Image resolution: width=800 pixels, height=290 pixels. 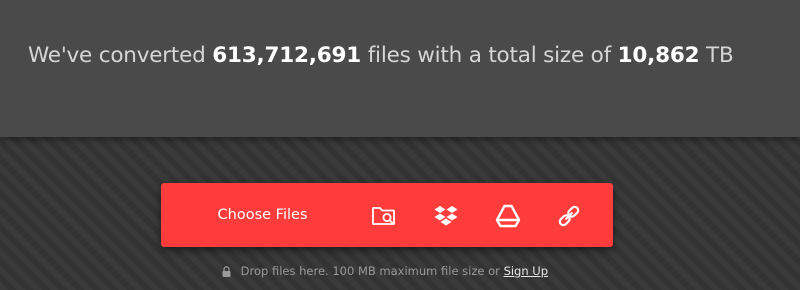 I want to click on stats-prefix: We've converted, so click(x=117, y=55).